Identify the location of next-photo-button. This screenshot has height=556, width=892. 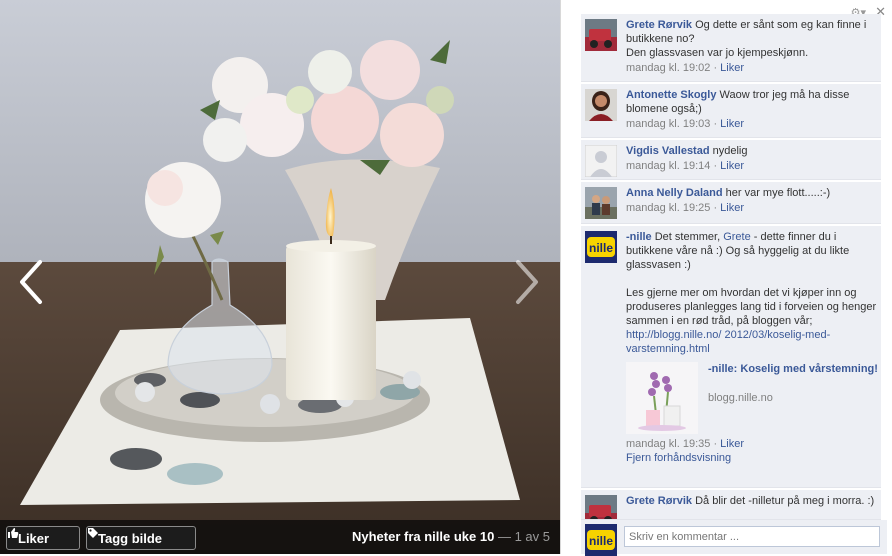
(527, 282).